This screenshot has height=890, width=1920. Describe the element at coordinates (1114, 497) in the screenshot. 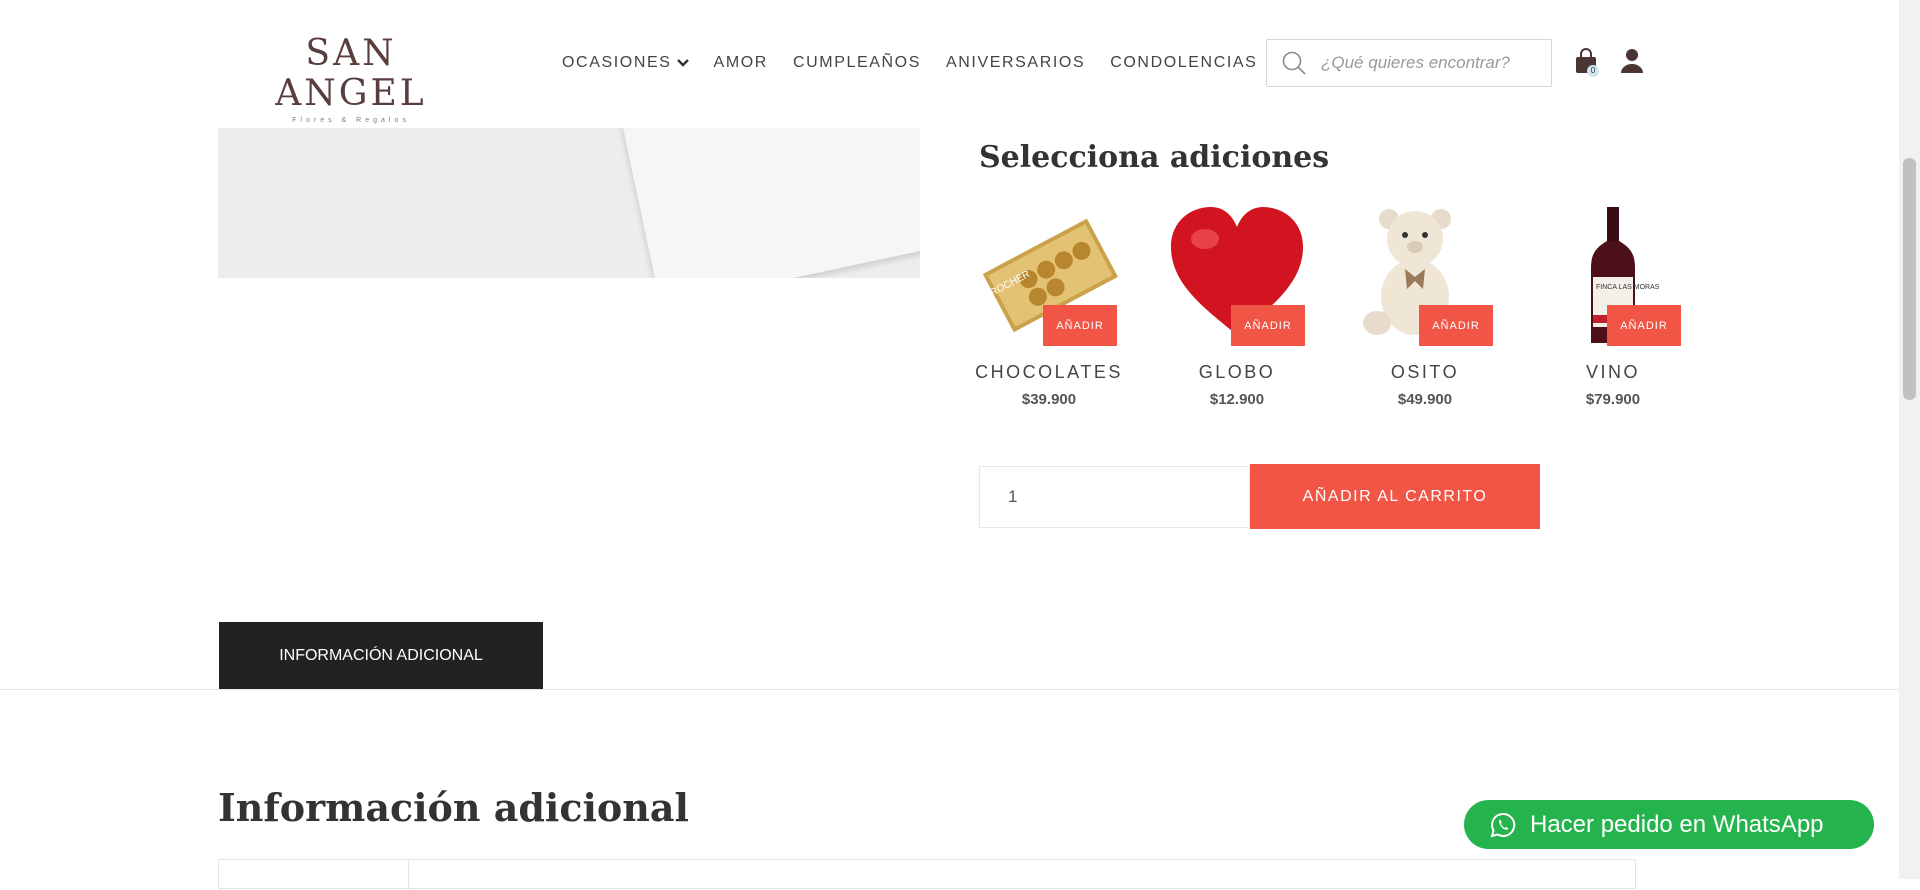

I see `quantity-input` at that location.